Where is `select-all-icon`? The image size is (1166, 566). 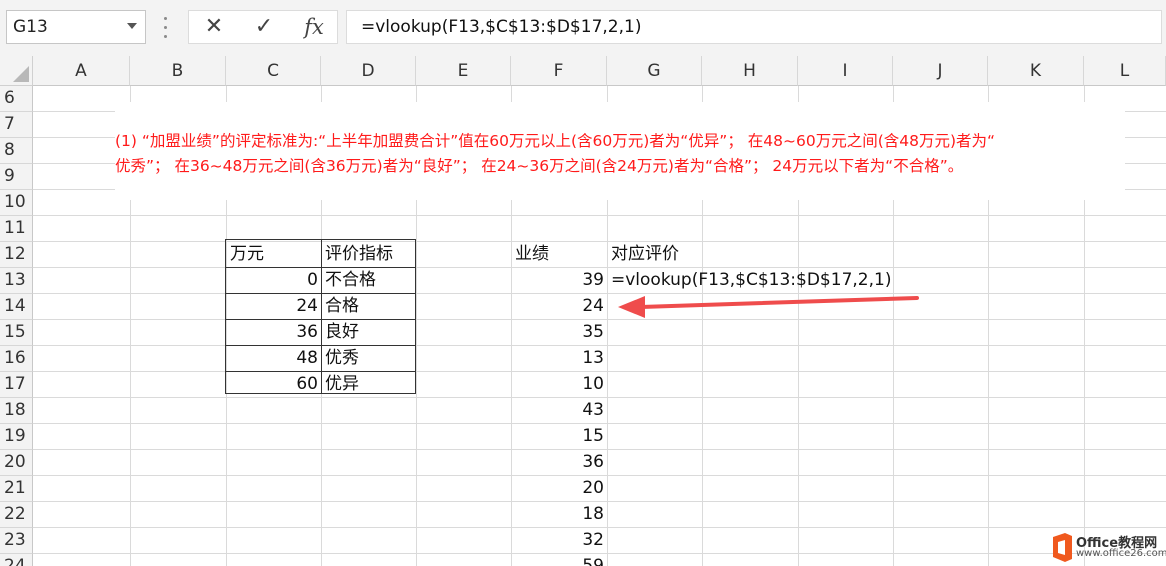 select-all-icon is located at coordinates (21, 74).